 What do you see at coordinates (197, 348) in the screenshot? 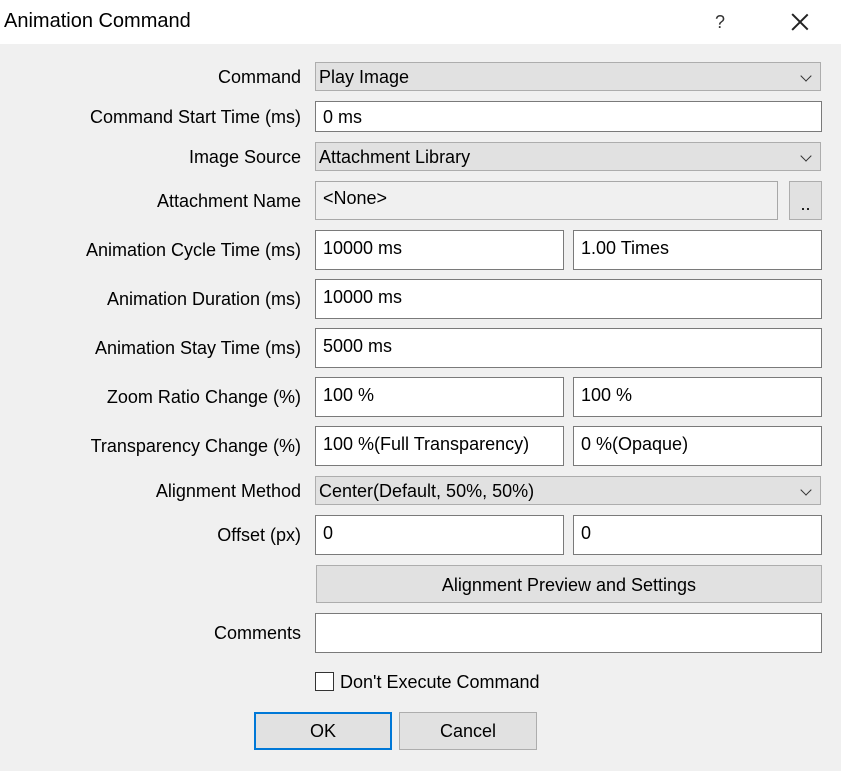
I see `stay-time-label: Animation Stay Time (ms)` at bounding box center [197, 348].